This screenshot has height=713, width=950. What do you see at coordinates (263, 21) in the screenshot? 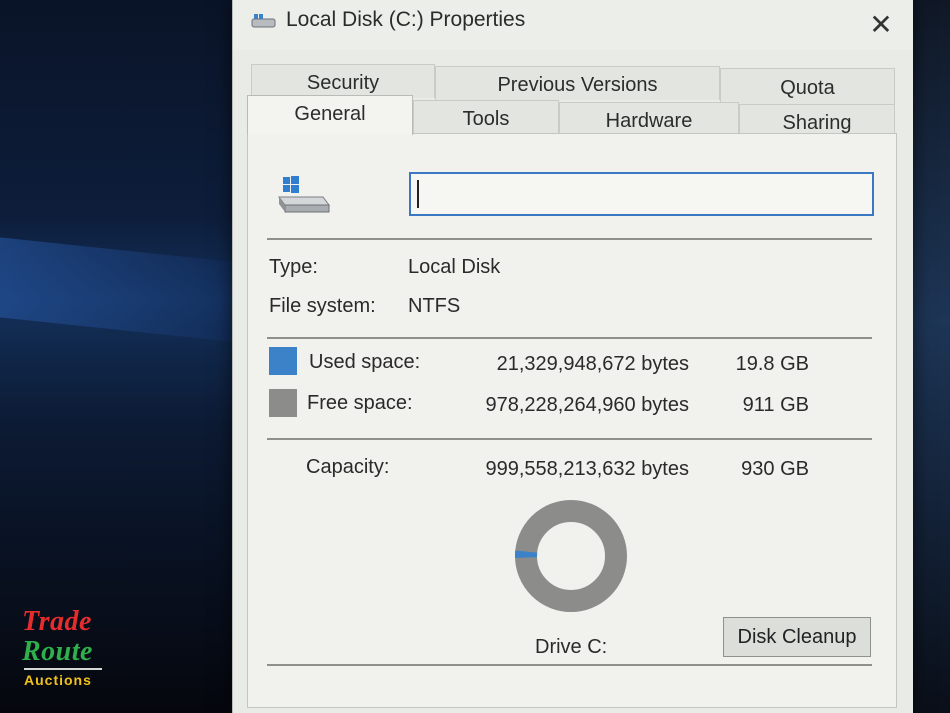
I see `drive-icon` at bounding box center [263, 21].